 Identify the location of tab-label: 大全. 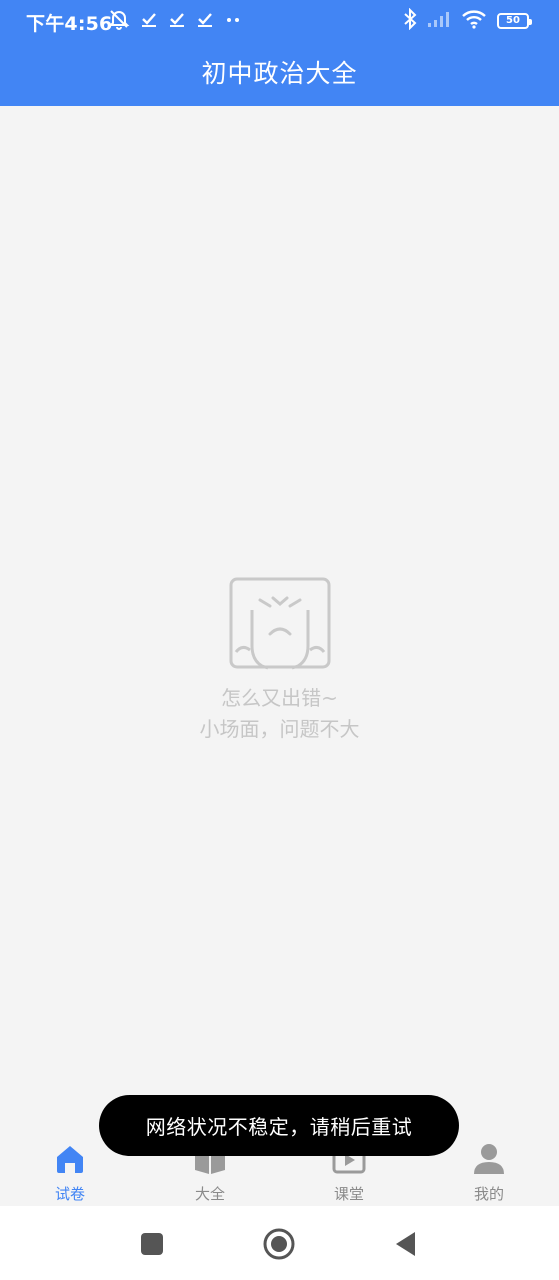
(209, 1194).